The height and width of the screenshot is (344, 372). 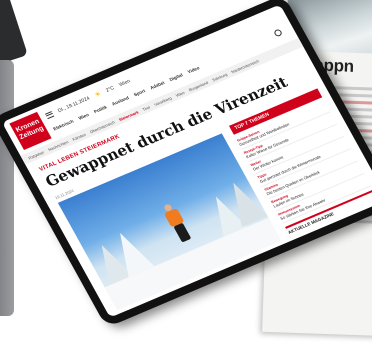 What do you see at coordinates (73, 105) in the screenshot?
I see `header-date: DI., 19.11.2024` at bounding box center [73, 105].